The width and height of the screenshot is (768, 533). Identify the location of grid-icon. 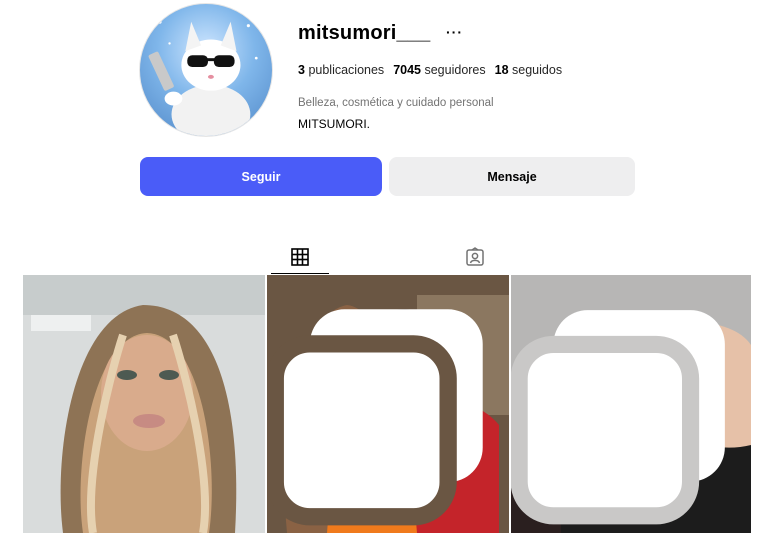
(300, 256).